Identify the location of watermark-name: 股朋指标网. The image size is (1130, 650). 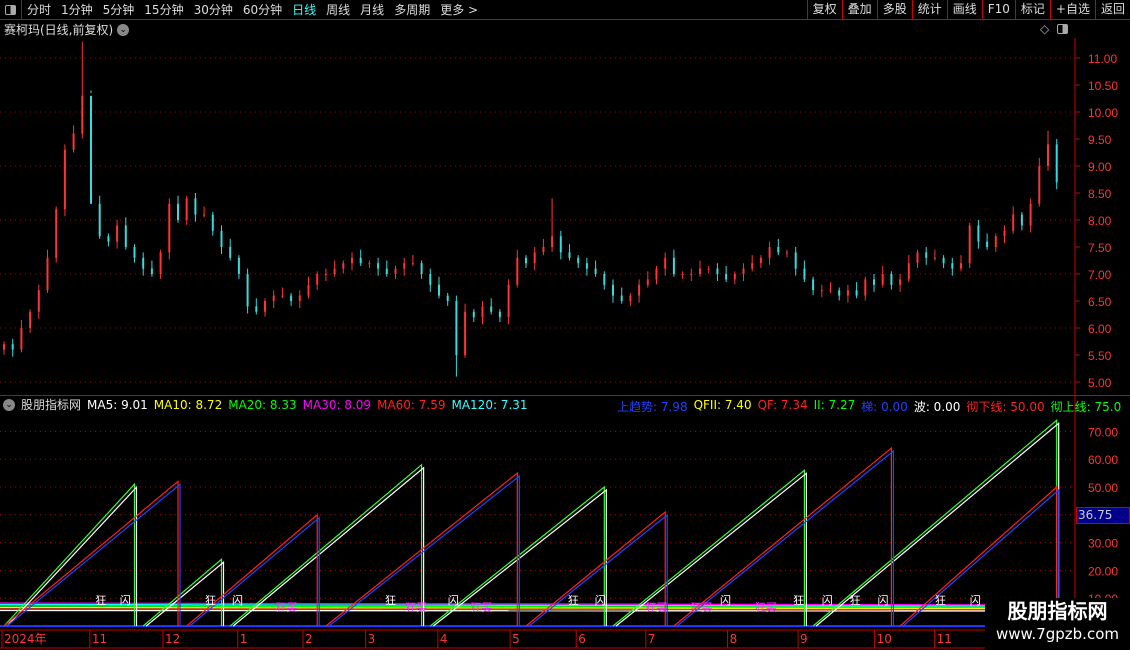
(1057, 611).